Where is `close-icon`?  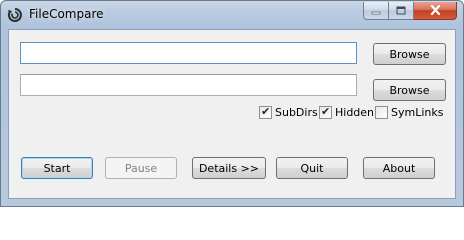
close-icon is located at coordinates (435, 11).